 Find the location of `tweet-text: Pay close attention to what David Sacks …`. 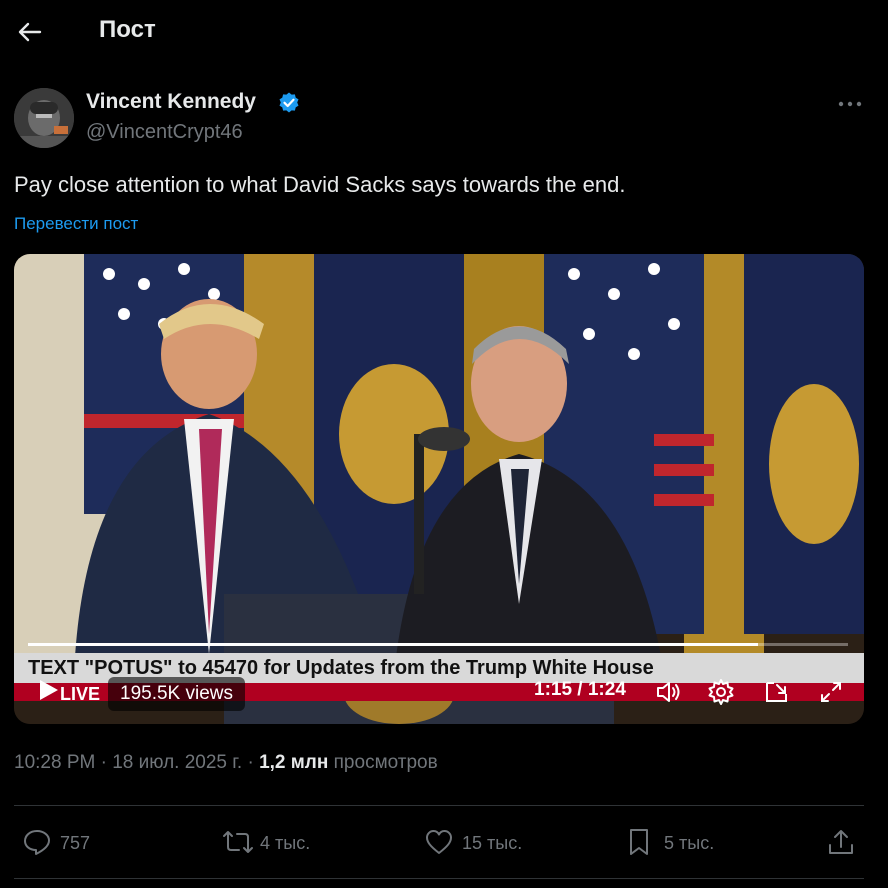

tweet-text: Pay close attention to what David Sacks … is located at coordinates (320, 184).